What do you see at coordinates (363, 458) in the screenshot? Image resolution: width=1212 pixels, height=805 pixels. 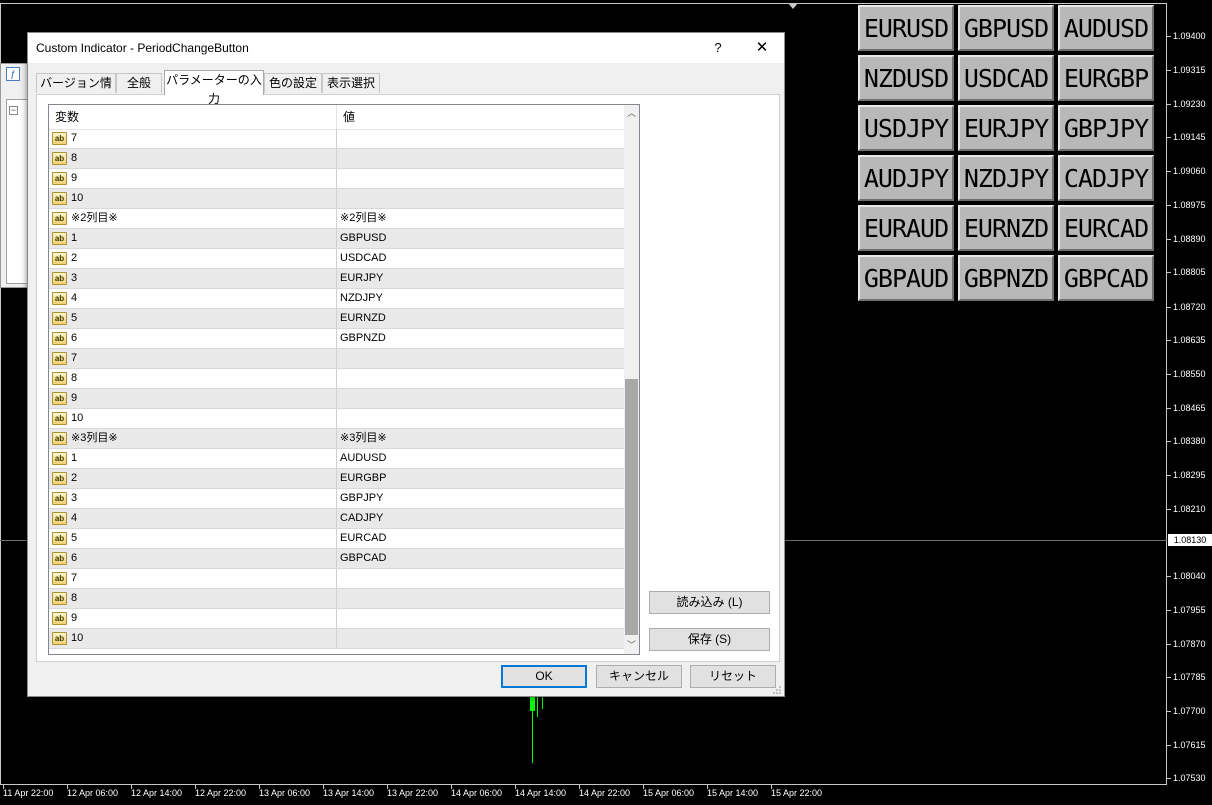 I see `param-value: AUDUSD` at bounding box center [363, 458].